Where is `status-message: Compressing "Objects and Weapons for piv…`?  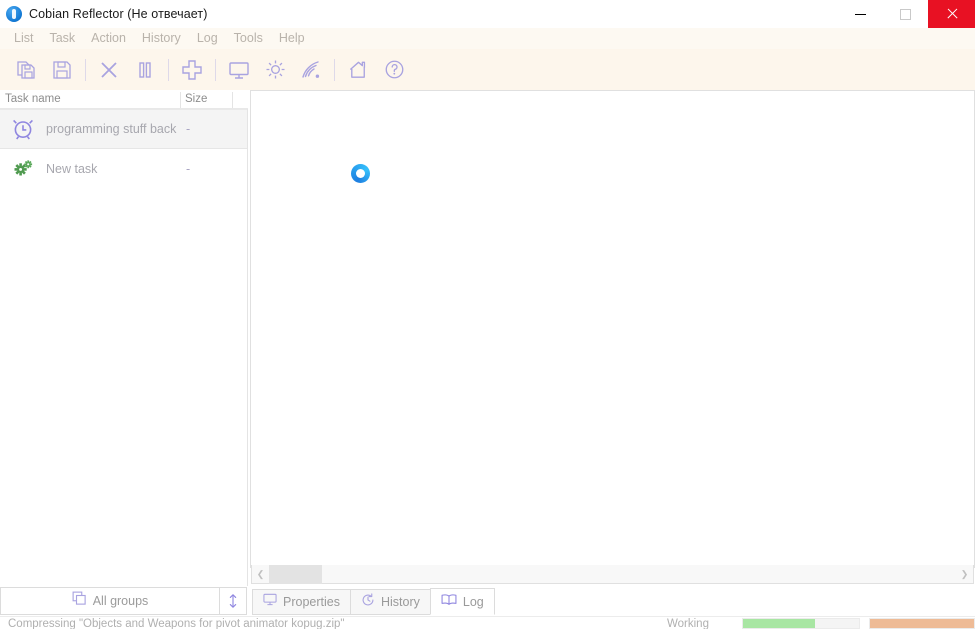
status-message: Compressing "Objects and Weapons for piv… is located at coordinates (176, 623).